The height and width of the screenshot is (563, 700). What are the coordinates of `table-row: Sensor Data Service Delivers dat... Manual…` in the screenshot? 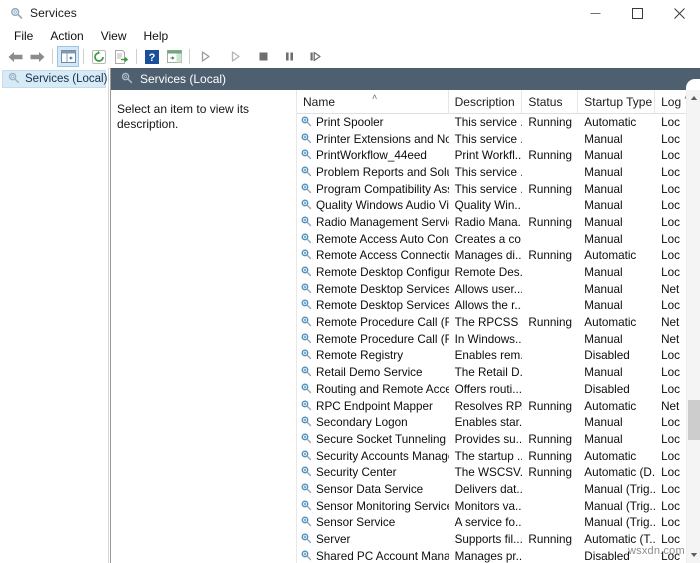 It's located at (498, 489).